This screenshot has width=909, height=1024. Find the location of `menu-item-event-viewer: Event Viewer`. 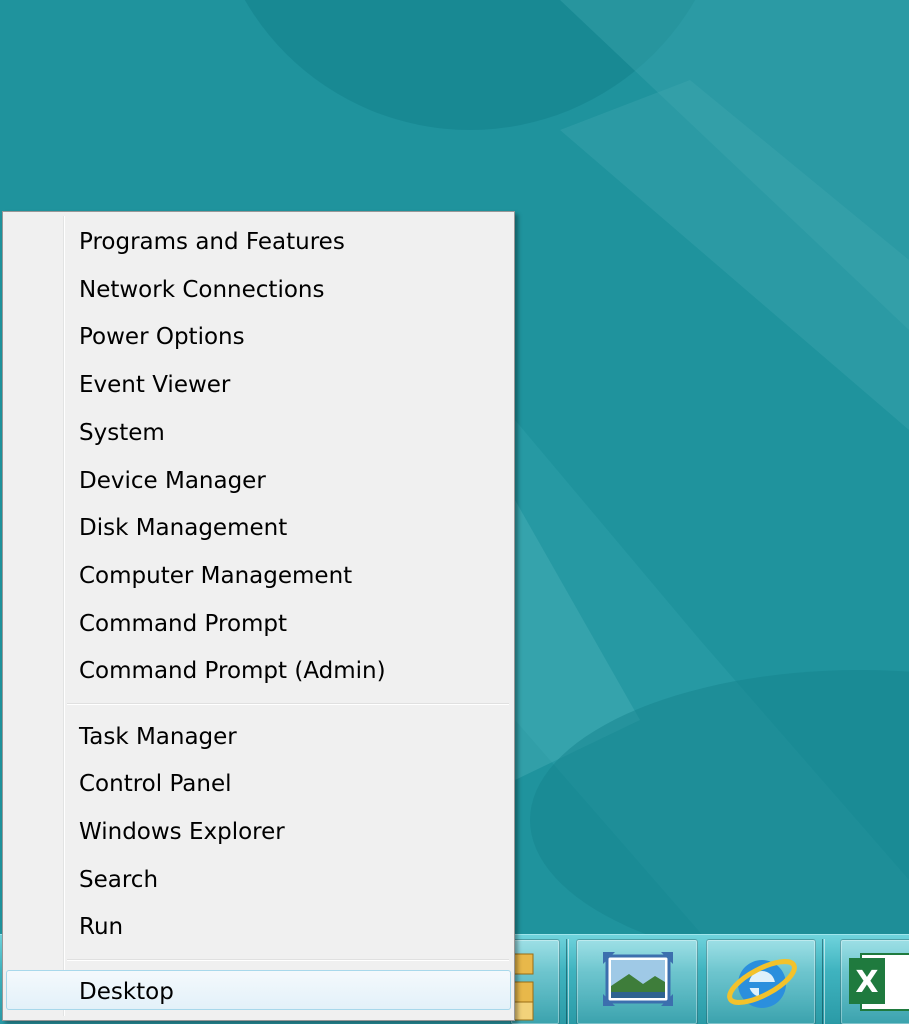

menu-item-event-viewer: Event Viewer is located at coordinates (258, 384).